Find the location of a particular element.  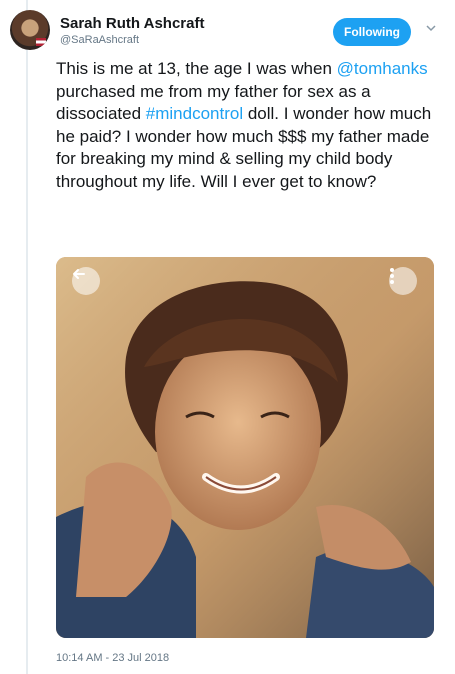

more-options-icon is located at coordinates (403, 281).